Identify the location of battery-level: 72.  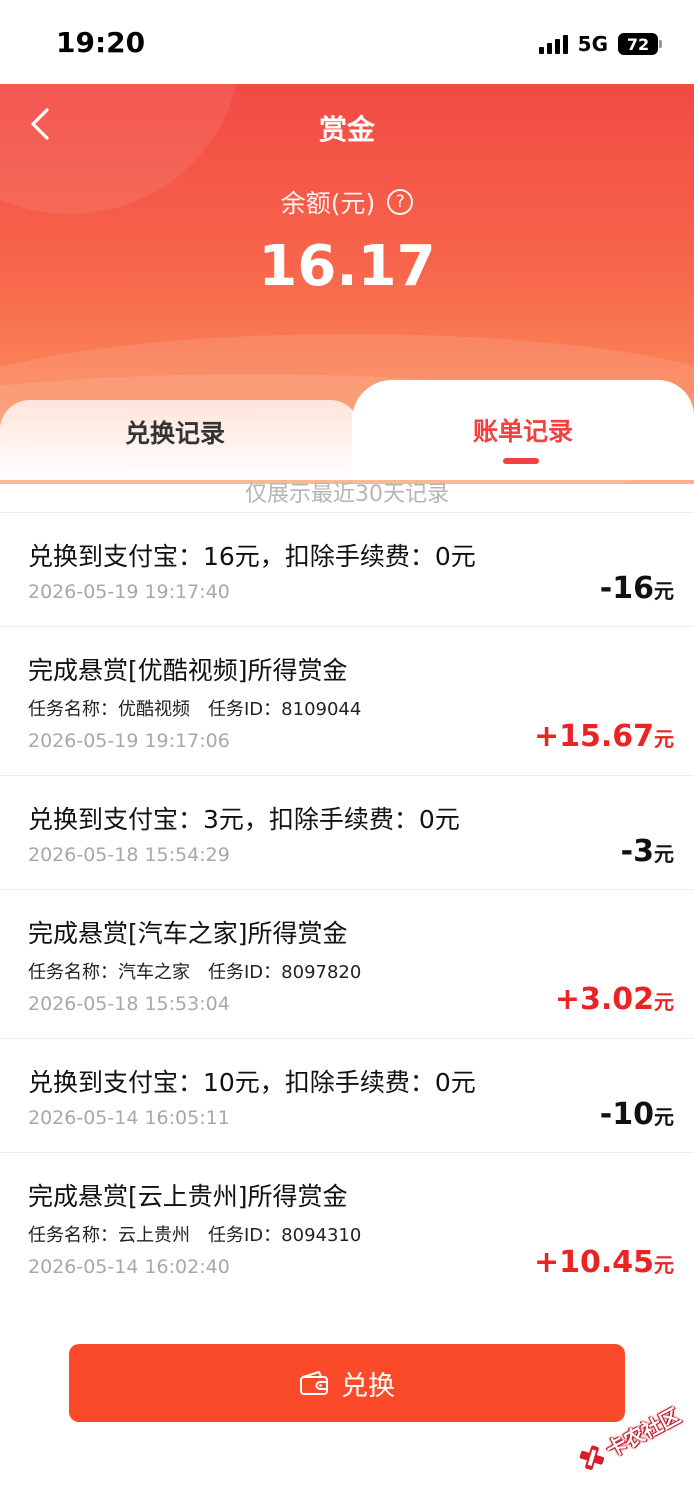
(638, 44).